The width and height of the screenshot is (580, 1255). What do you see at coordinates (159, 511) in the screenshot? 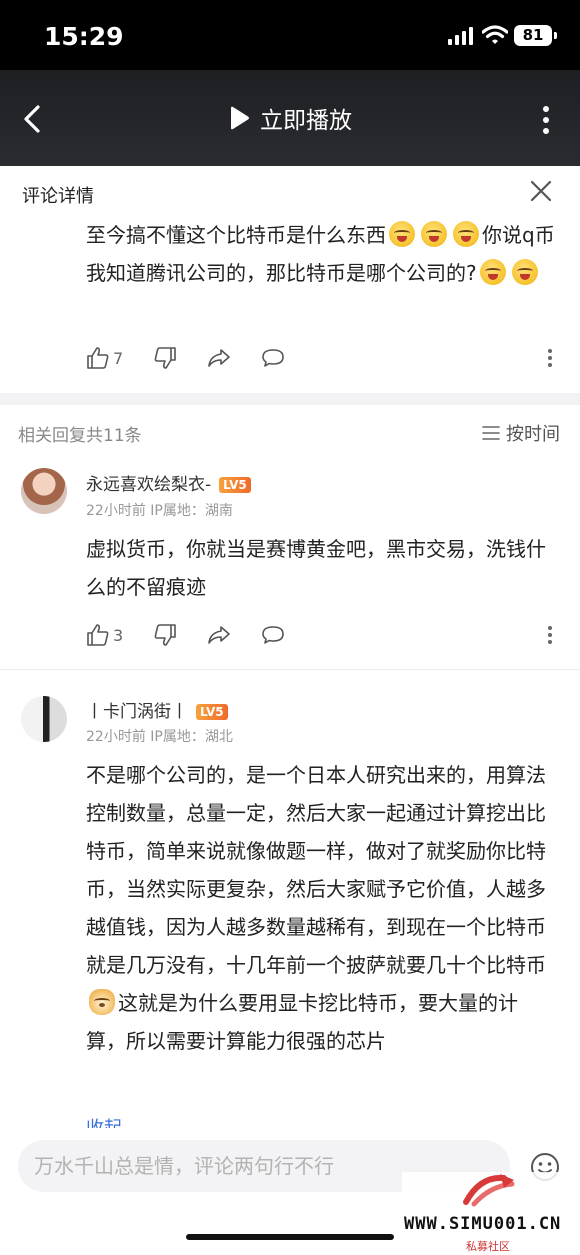
I see `reply-meta: 22小时前 IP属地：湖南` at bounding box center [159, 511].